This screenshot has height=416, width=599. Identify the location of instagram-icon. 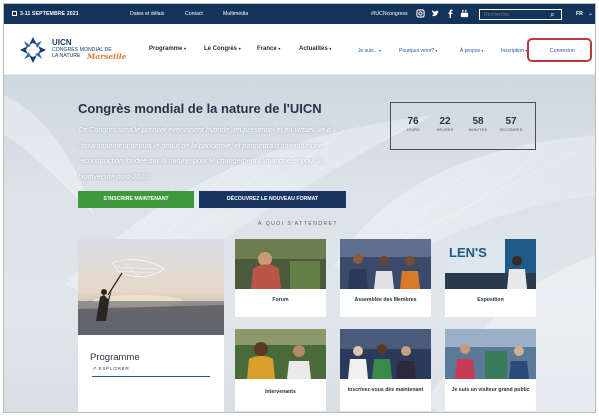
(420, 13).